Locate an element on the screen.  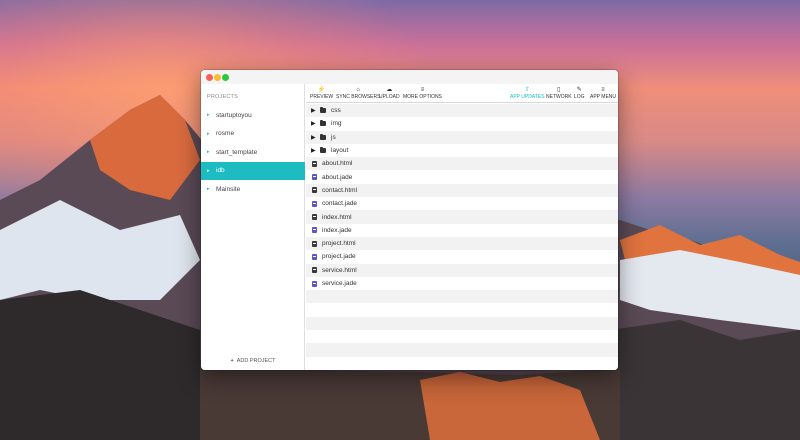
file-name: index.jade is located at coordinates (337, 230).